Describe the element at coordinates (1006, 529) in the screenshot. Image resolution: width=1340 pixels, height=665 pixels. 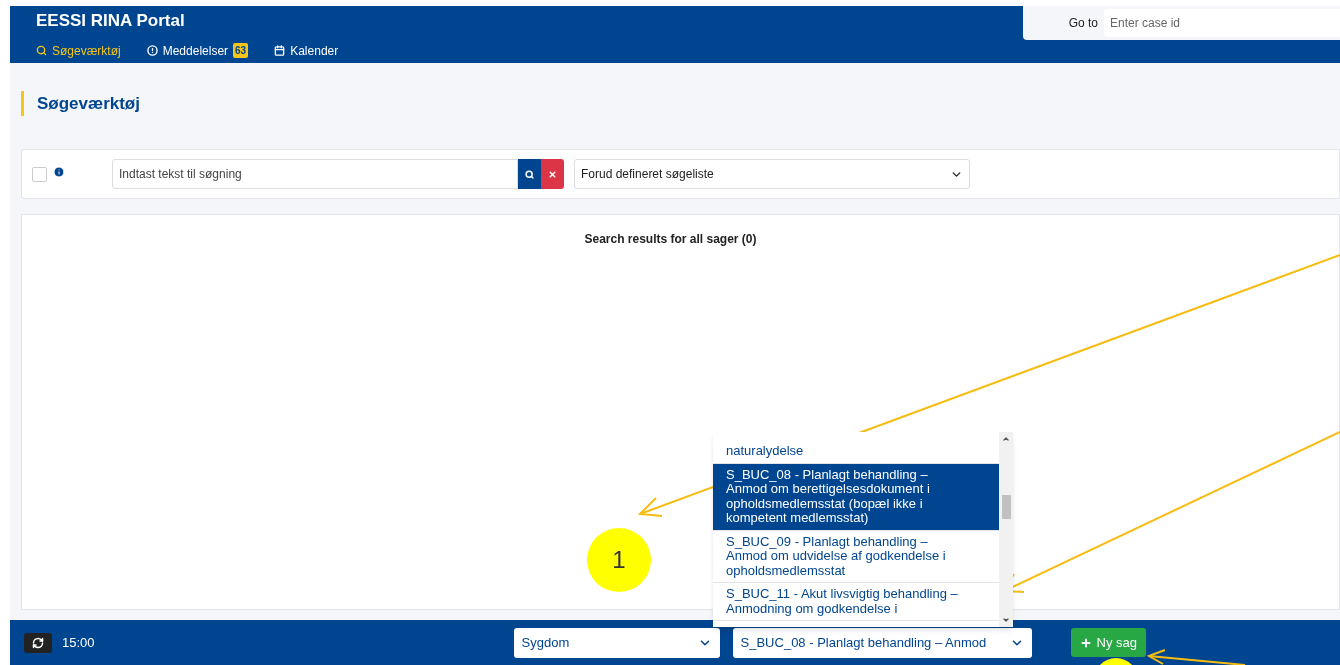
I see `scrollbar` at that location.